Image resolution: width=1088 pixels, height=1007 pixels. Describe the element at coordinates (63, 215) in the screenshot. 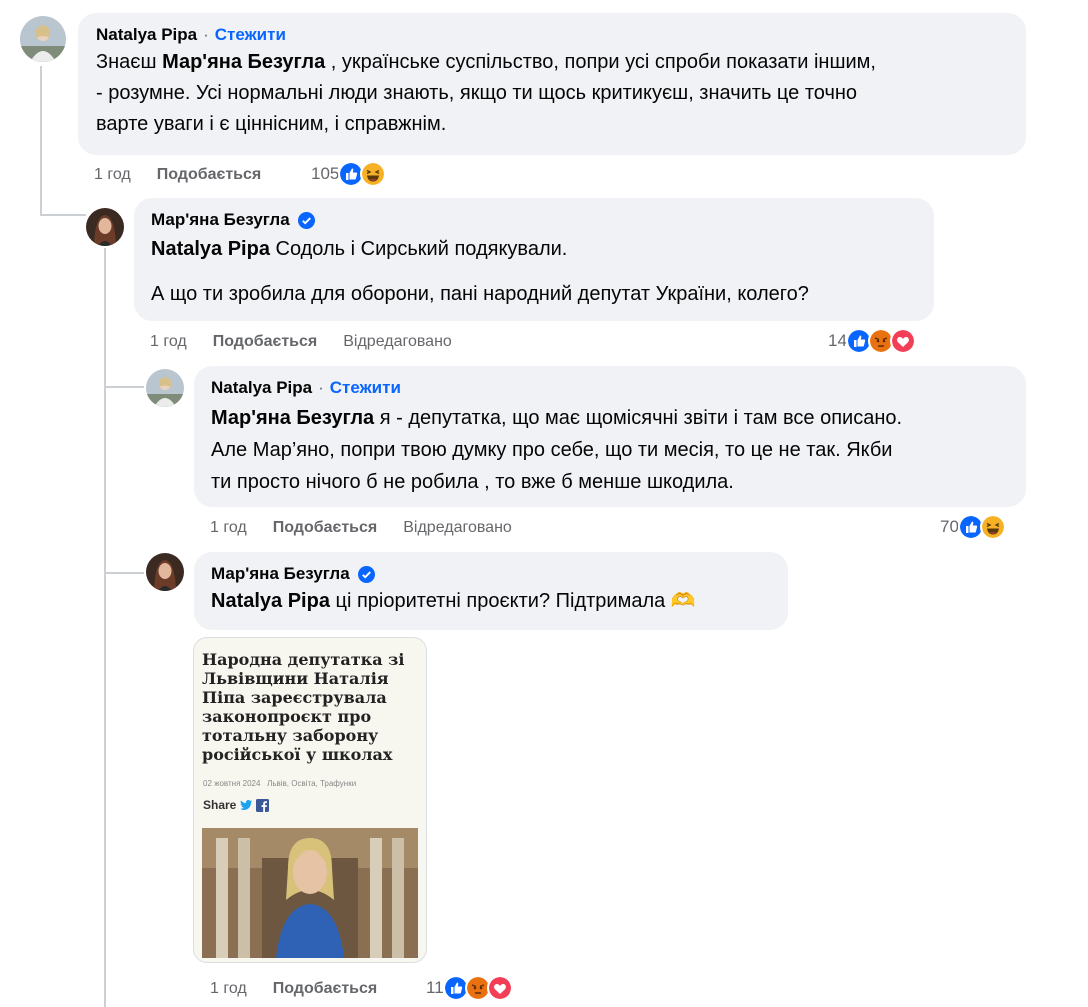

I see `thread-line-main-curve` at that location.